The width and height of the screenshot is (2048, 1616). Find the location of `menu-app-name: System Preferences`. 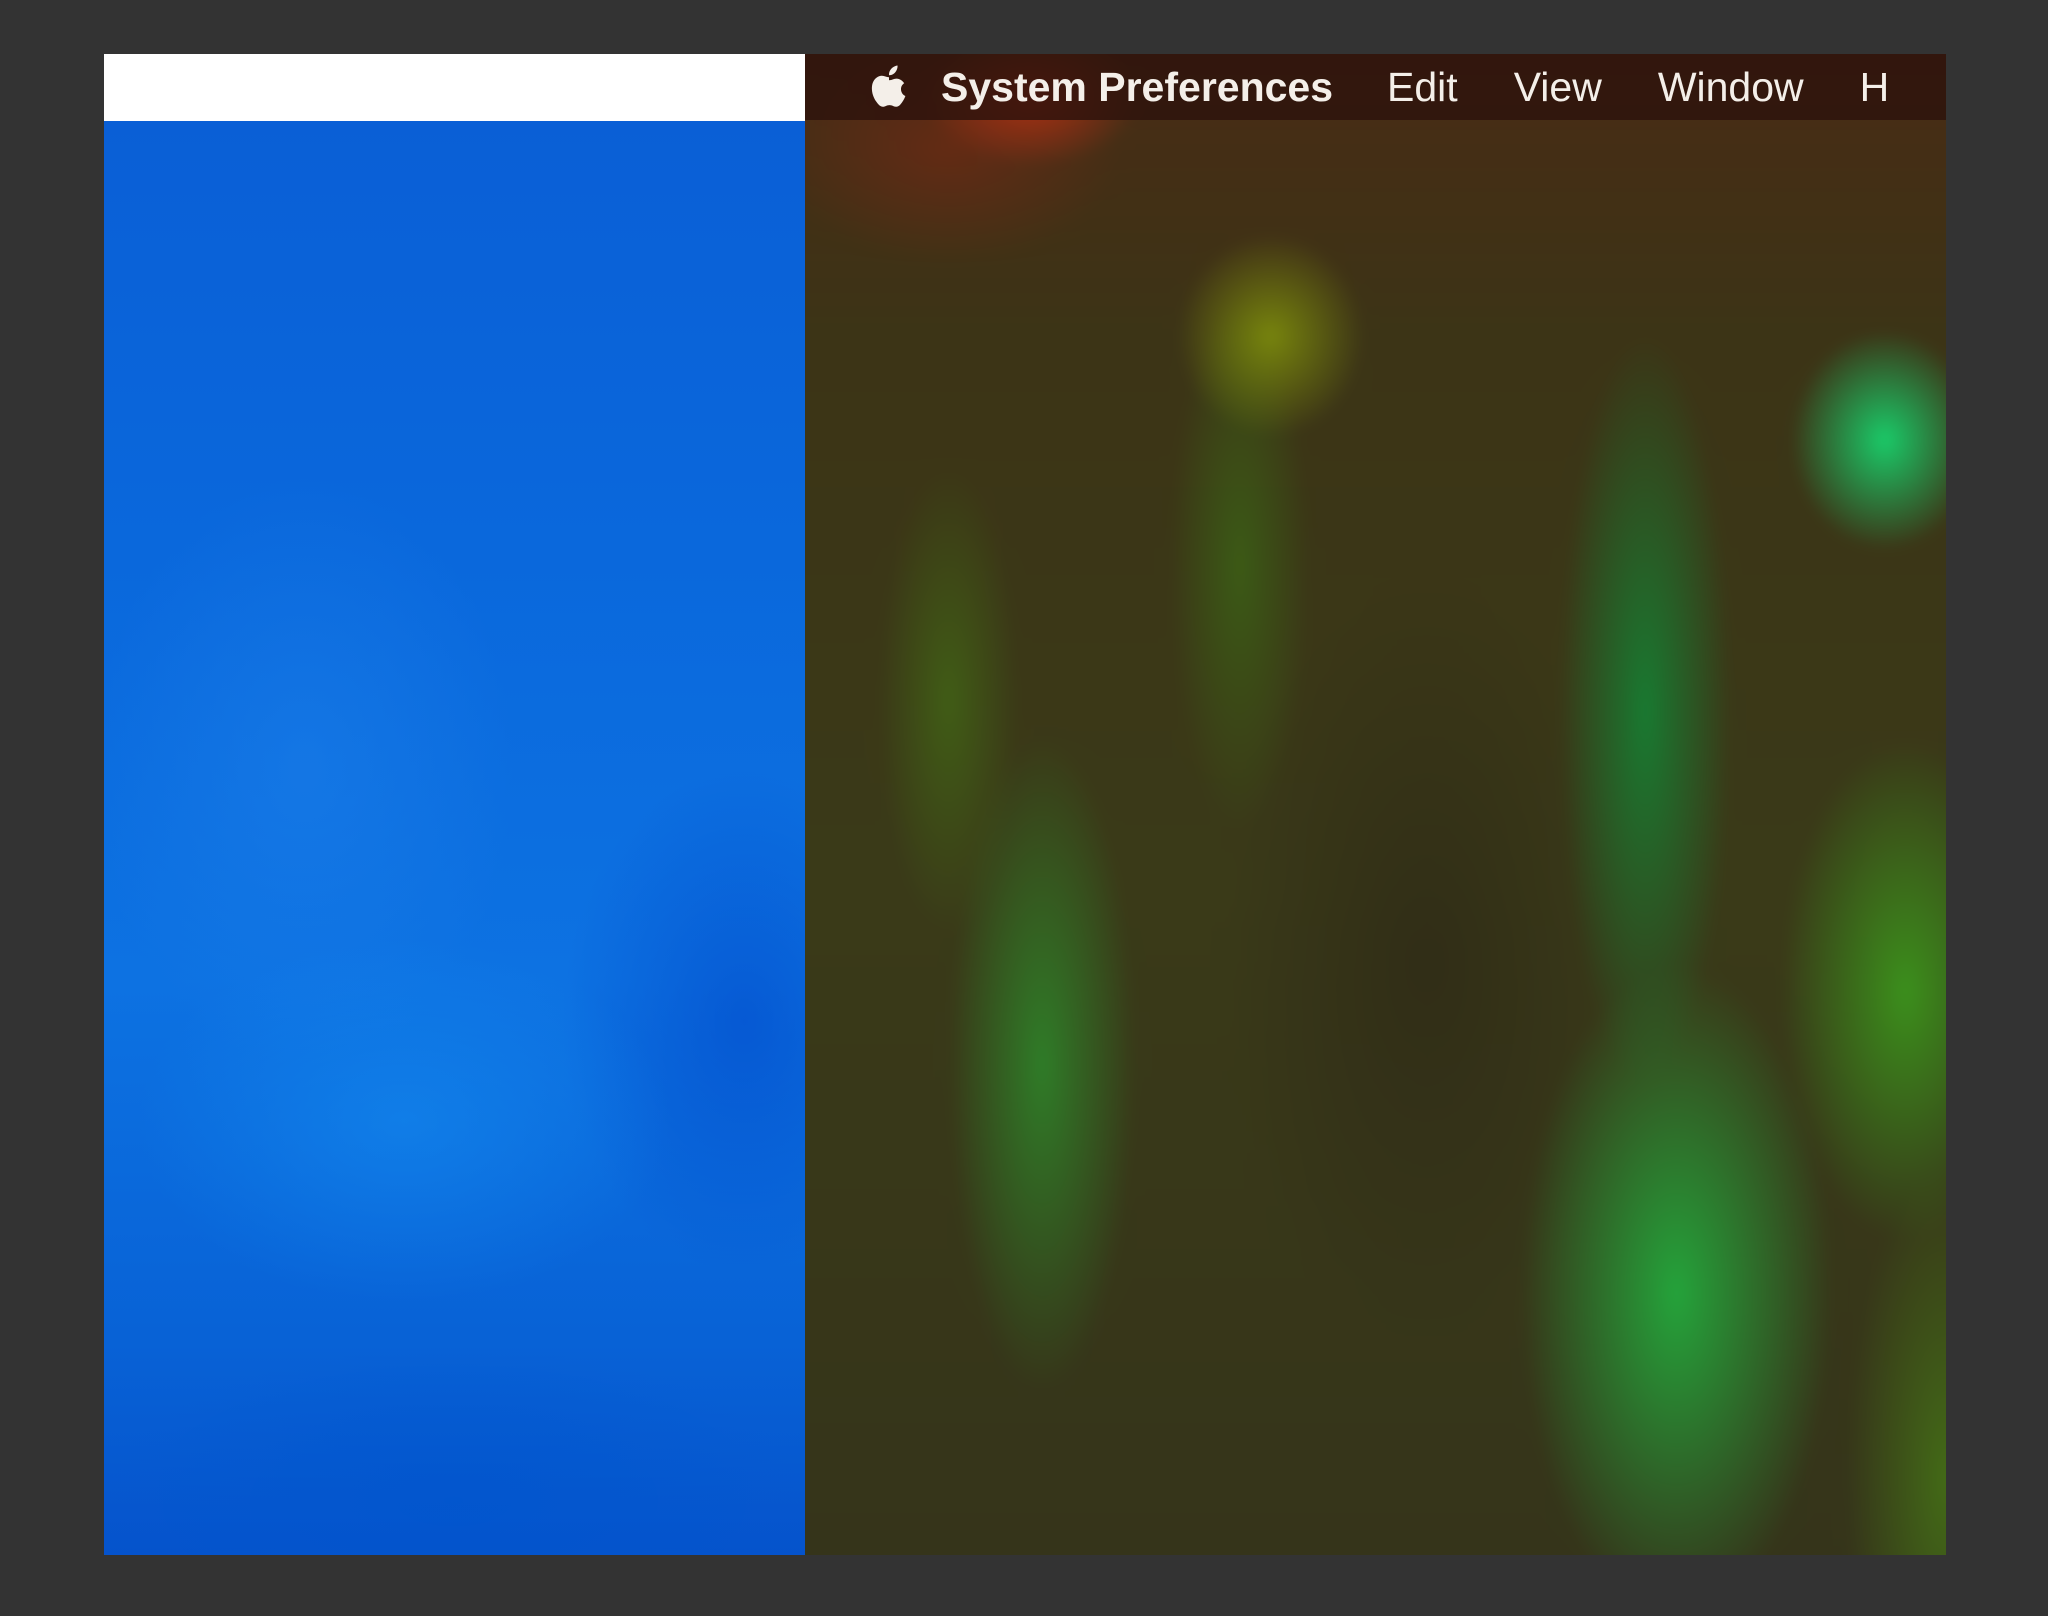

menu-app-name: System Preferences is located at coordinates (1137, 87).